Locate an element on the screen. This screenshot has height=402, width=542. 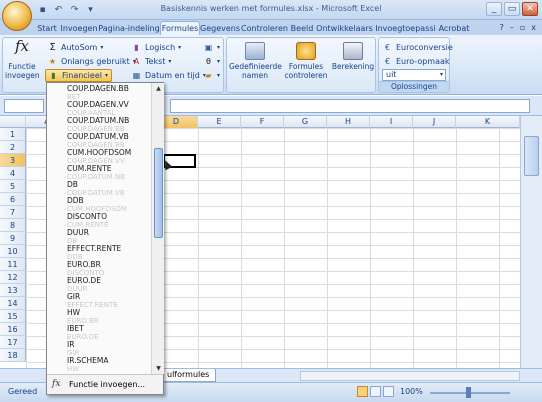
insert-function-label: Functie invoegen is located at coordinates (22, 71).